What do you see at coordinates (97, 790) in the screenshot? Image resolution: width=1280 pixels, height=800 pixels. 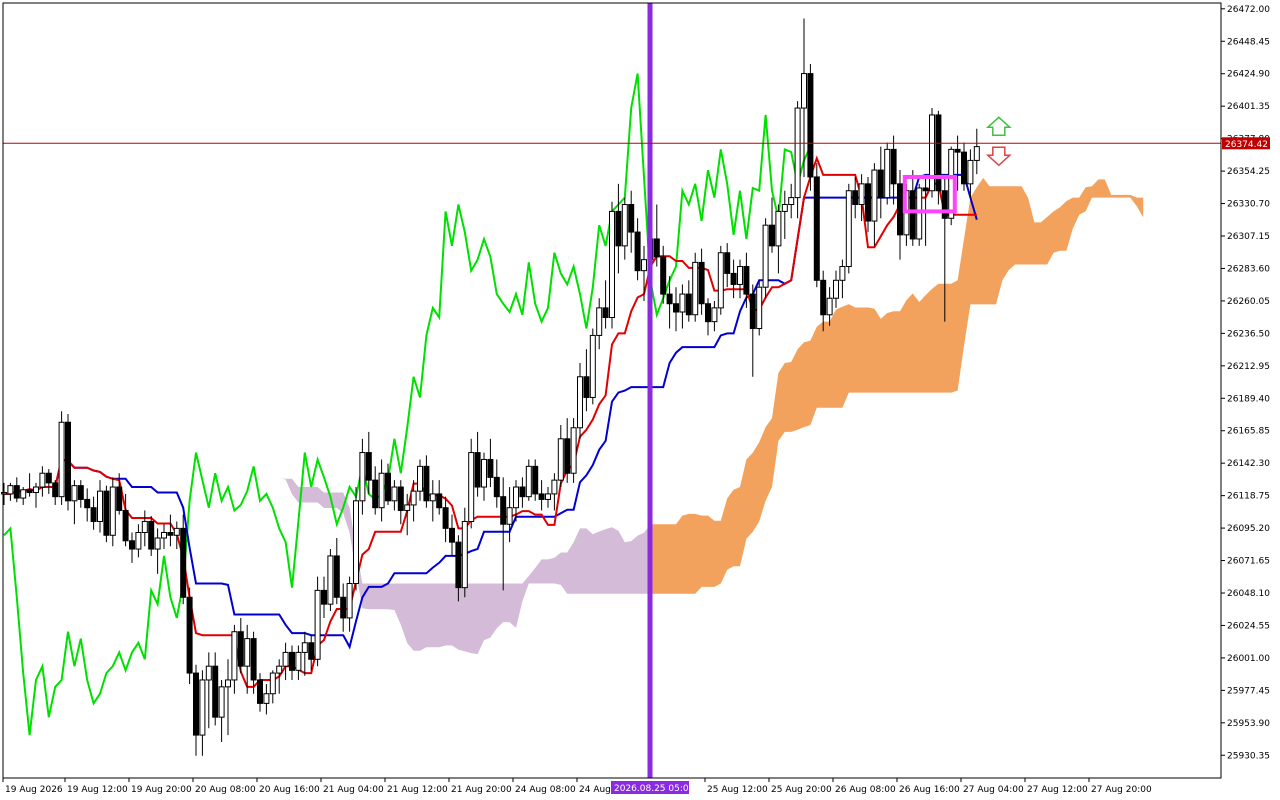 I see `x-tick-label: 19 Aug 12:00` at bounding box center [97, 790].